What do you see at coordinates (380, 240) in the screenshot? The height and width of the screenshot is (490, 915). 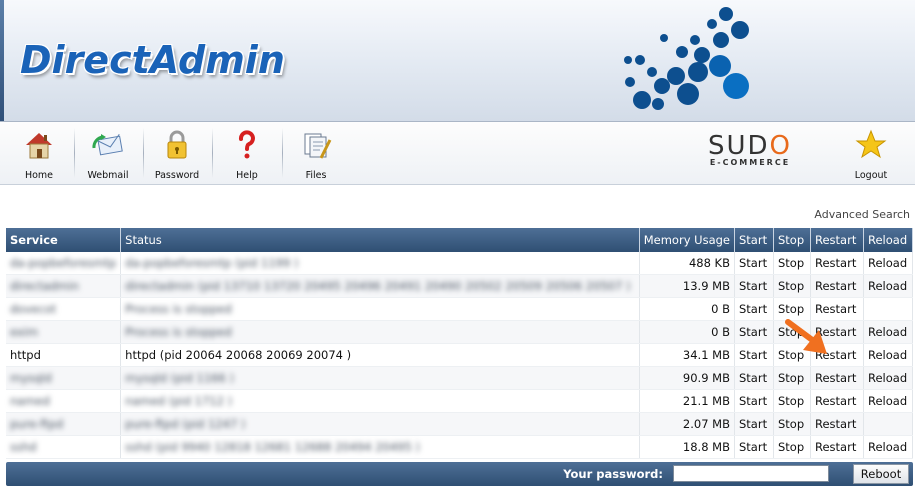 I see `col-header-status: Status` at bounding box center [380, 240].